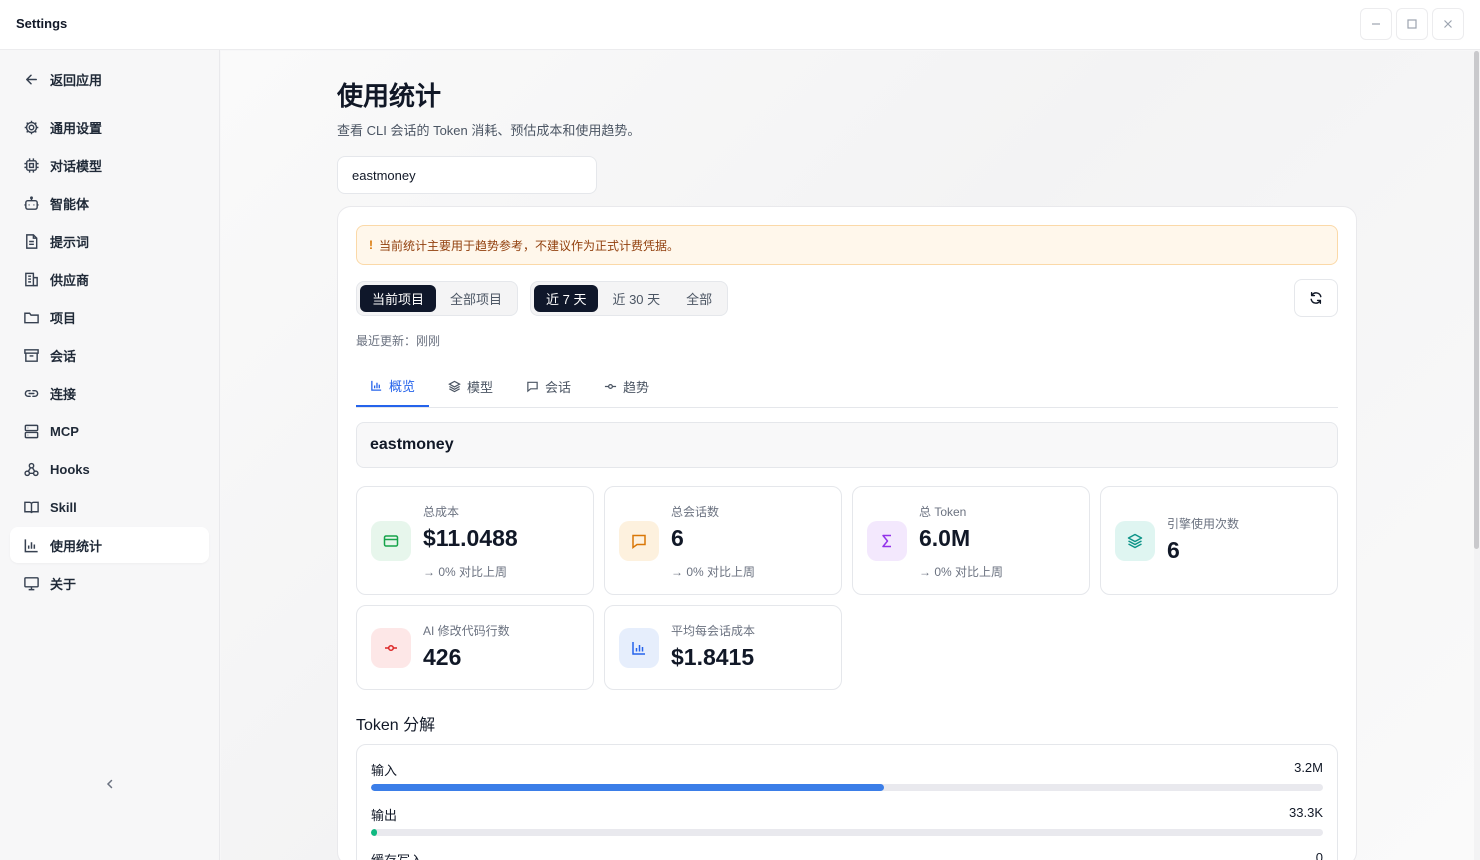 Image resolution: width=1480 pixels, height=860 pixels. Describe the element at coordinates (847, 445) in the screenshot. I see `project-name-header: eastmoney` at that location.